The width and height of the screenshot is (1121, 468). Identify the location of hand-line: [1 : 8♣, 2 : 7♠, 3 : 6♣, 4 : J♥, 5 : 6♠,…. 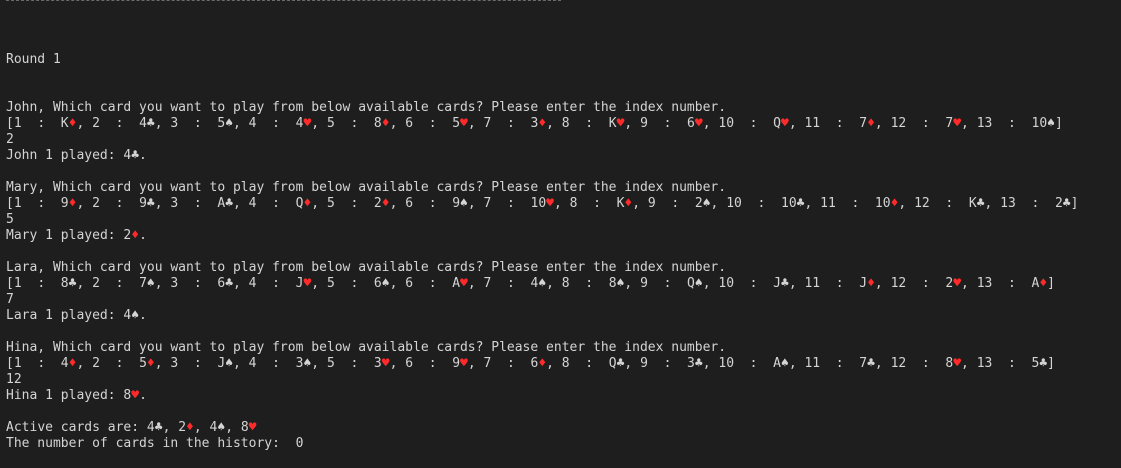
(530, 283).